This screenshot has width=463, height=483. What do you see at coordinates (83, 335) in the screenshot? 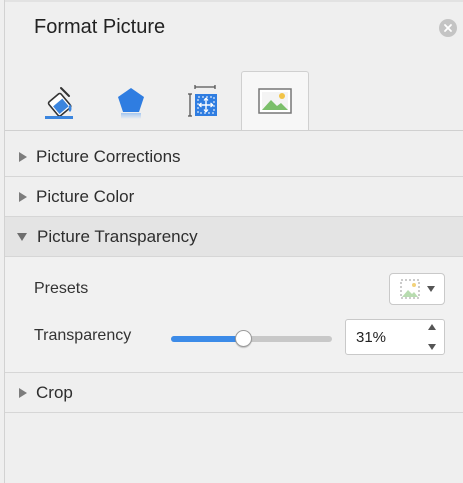
I see `transparency-label: Transparency` at bounding box center [83, 335].